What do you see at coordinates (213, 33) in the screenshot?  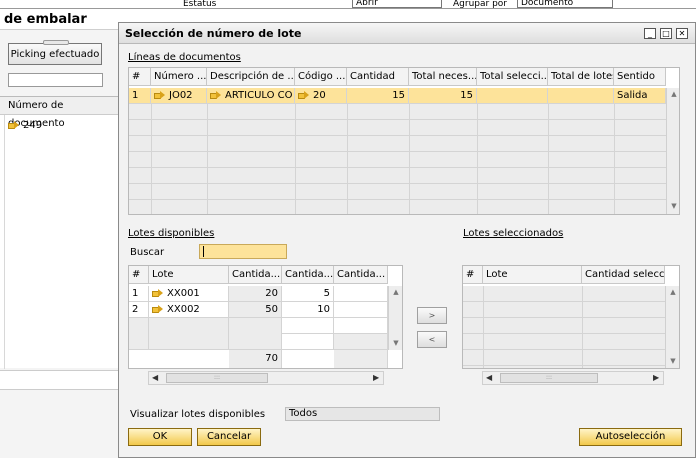 I see `dialog-title: Selección de número de lote` at bounding box center [213, 33].